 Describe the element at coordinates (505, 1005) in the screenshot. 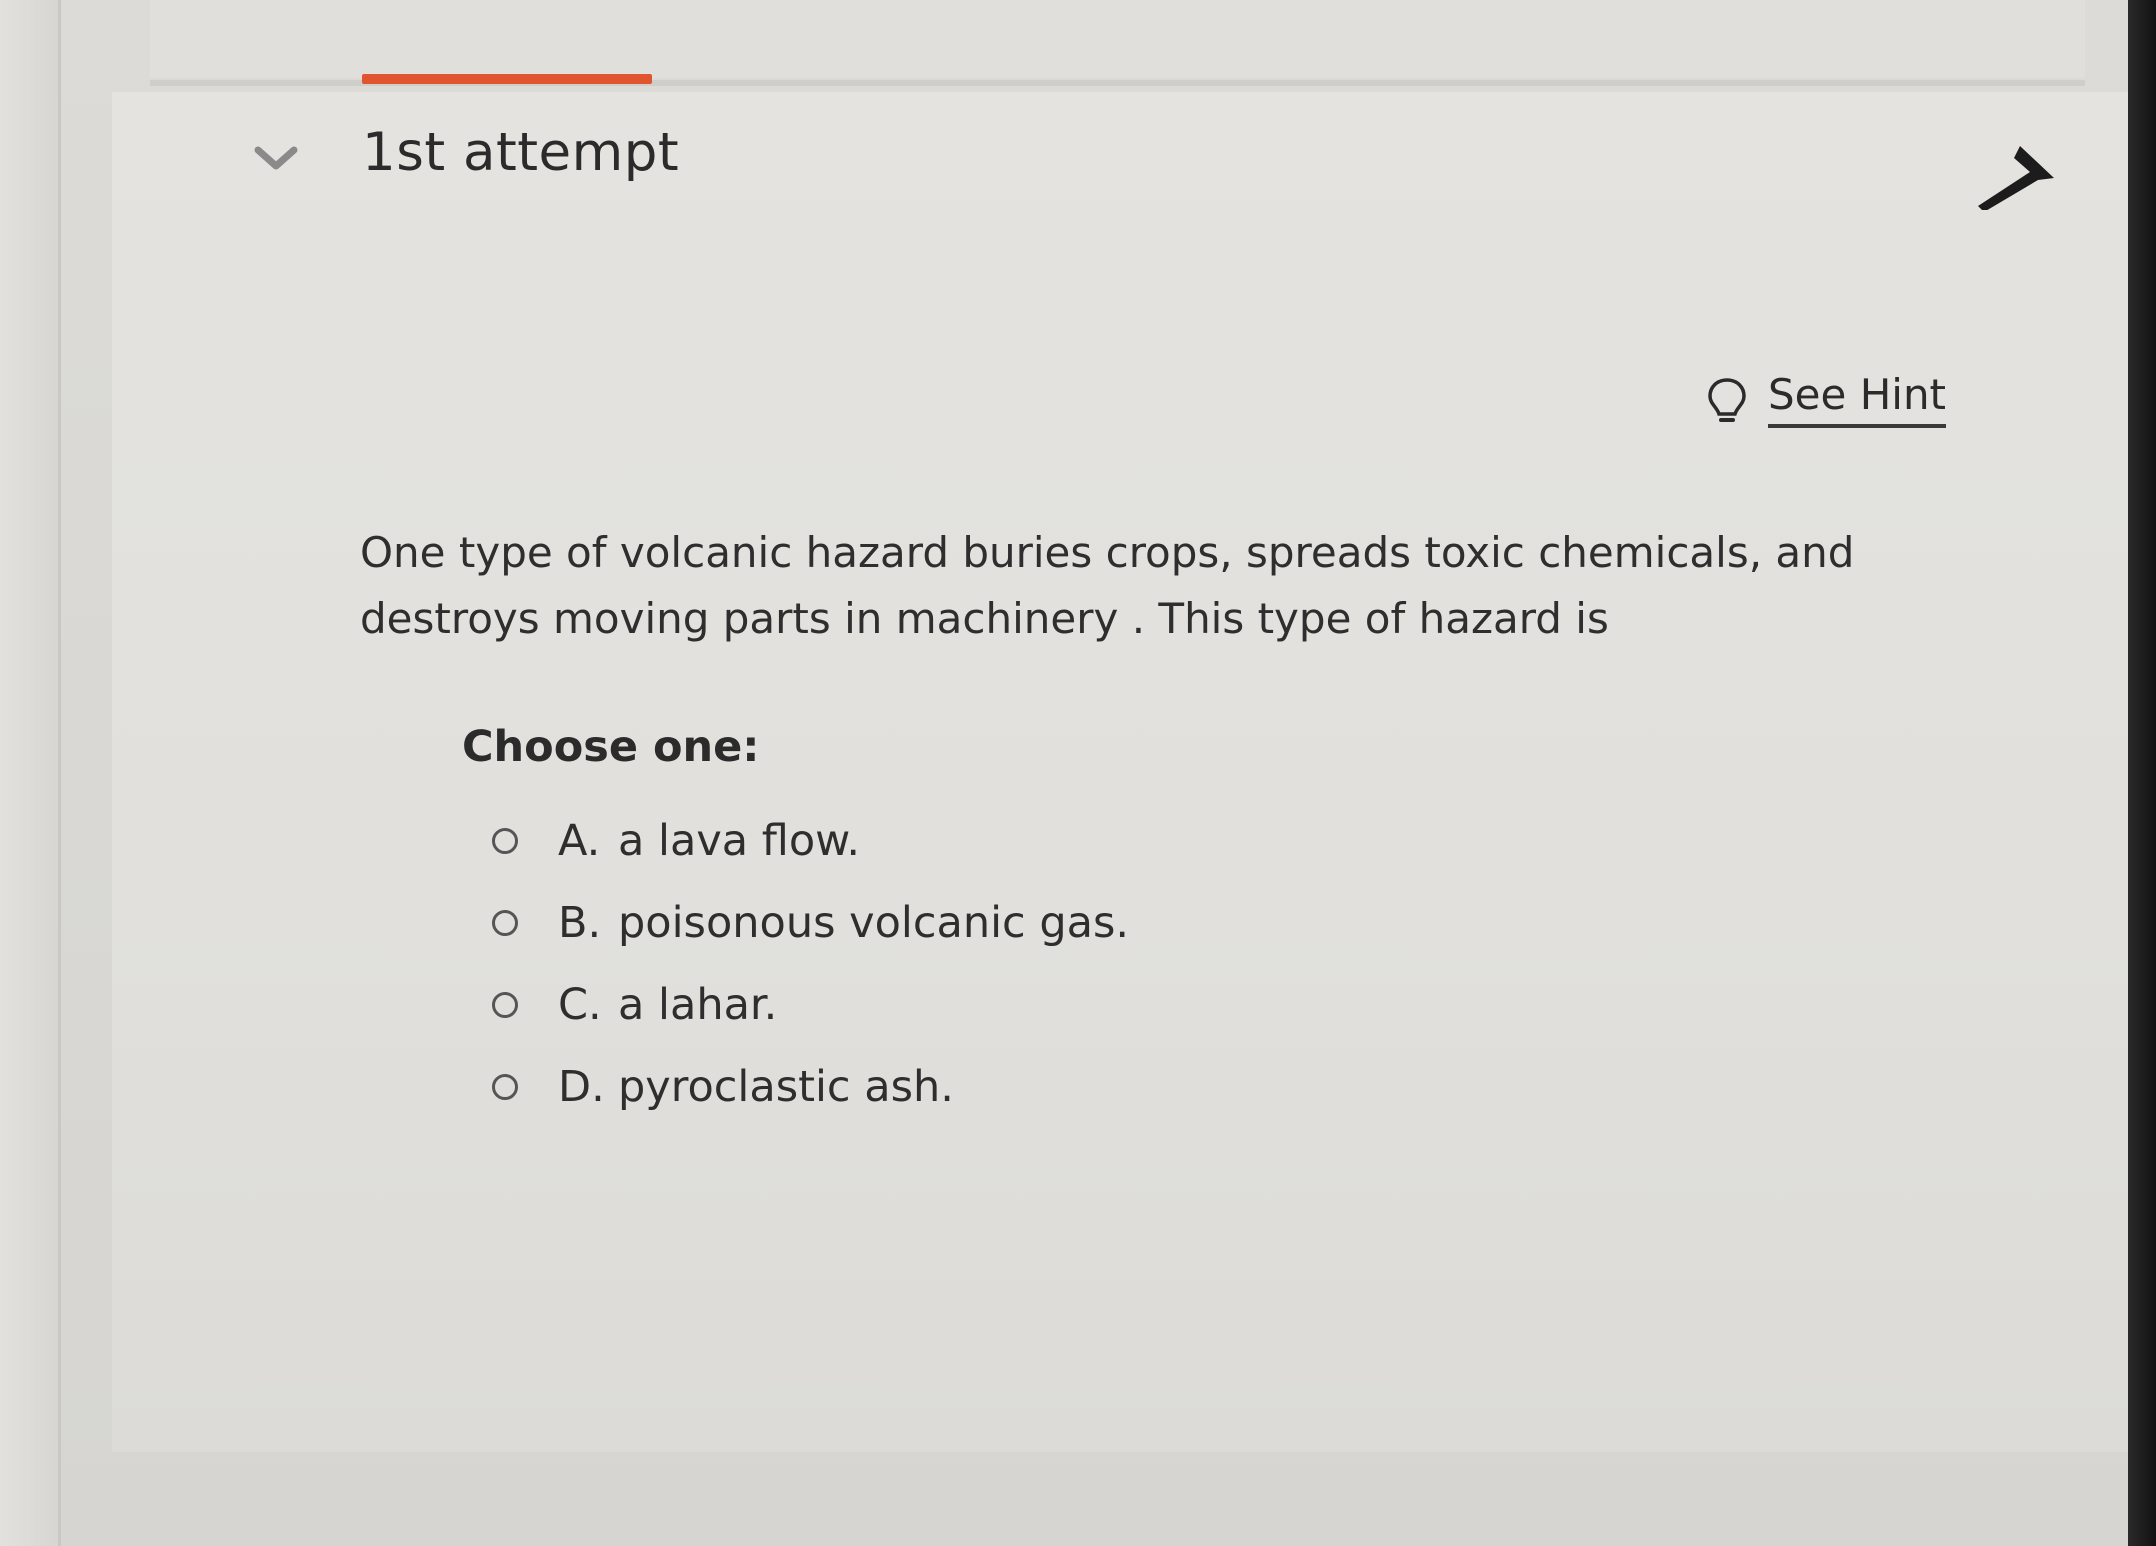

I see `radio-button-c` at that location.